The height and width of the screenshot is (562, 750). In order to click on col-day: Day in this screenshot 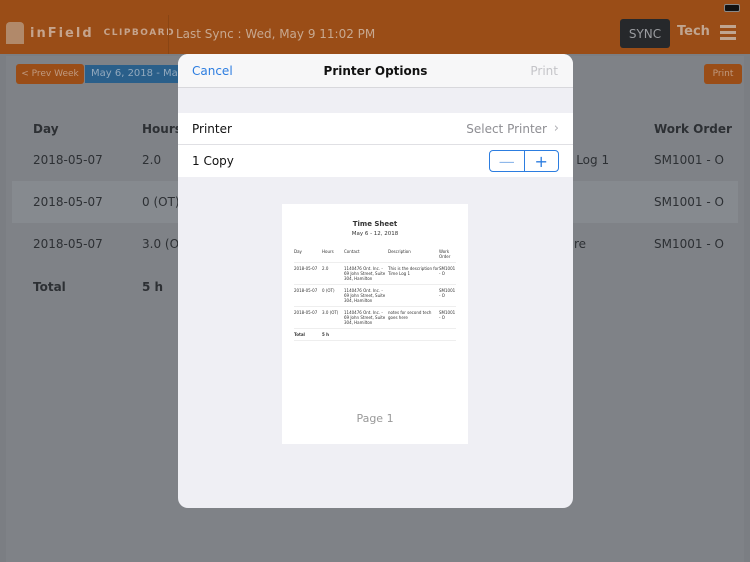, I will do `click(46, 129)`.